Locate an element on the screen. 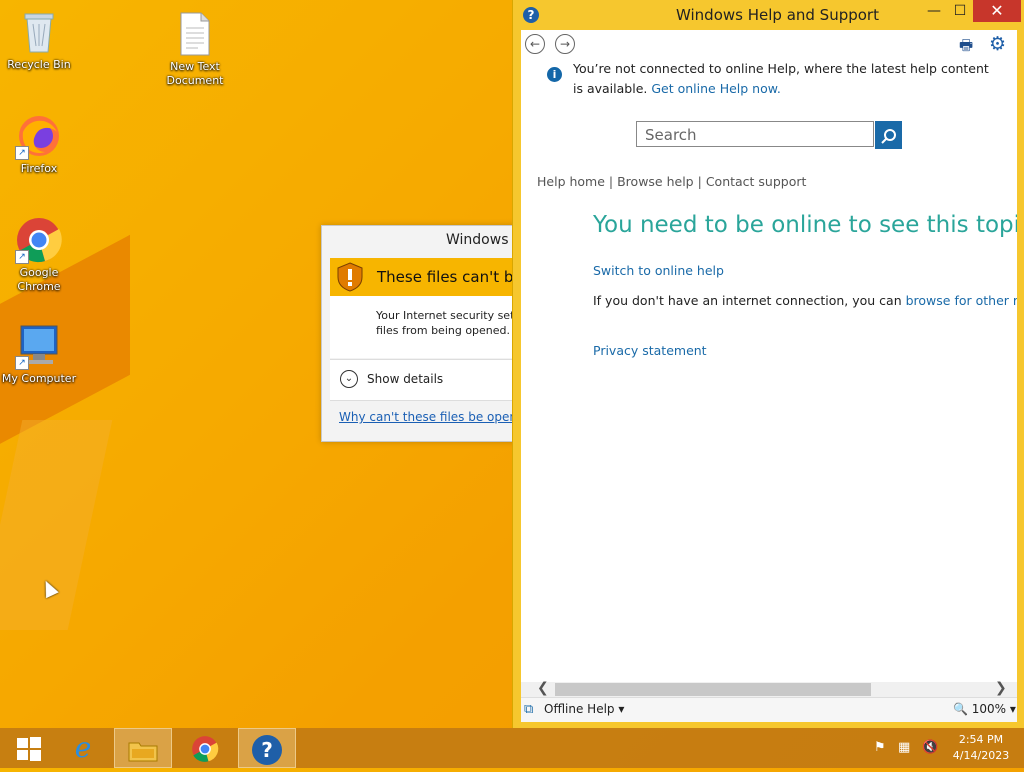  volume-muted-icon: 🔇 is located at coordinates (930, 747).